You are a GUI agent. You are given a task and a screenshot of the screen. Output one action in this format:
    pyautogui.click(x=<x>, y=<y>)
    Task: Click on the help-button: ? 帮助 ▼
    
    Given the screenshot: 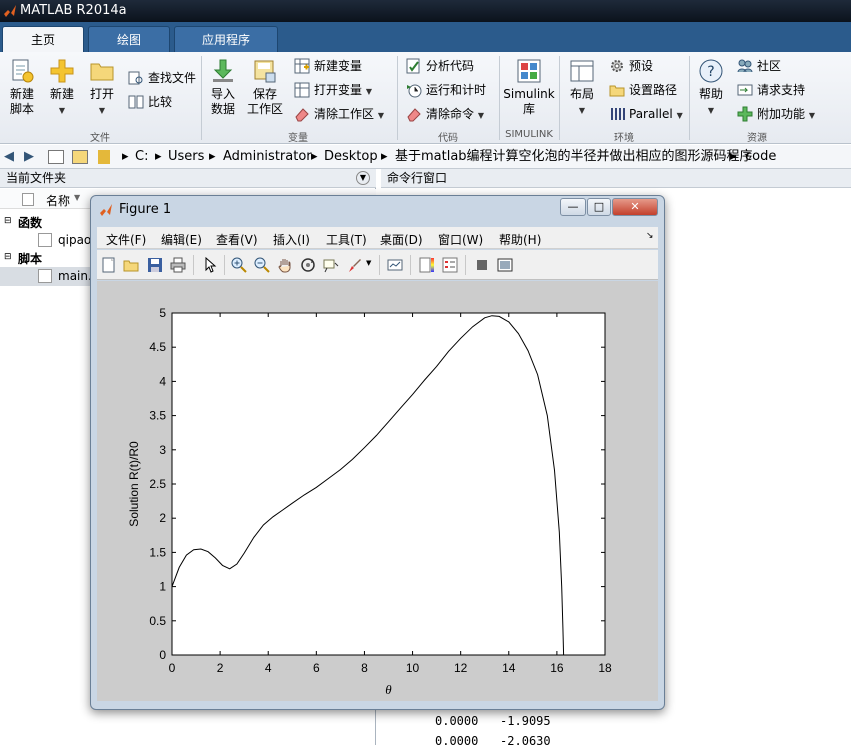 What is the action you would take?
    pyautogui.click(x=711, y=88)
    